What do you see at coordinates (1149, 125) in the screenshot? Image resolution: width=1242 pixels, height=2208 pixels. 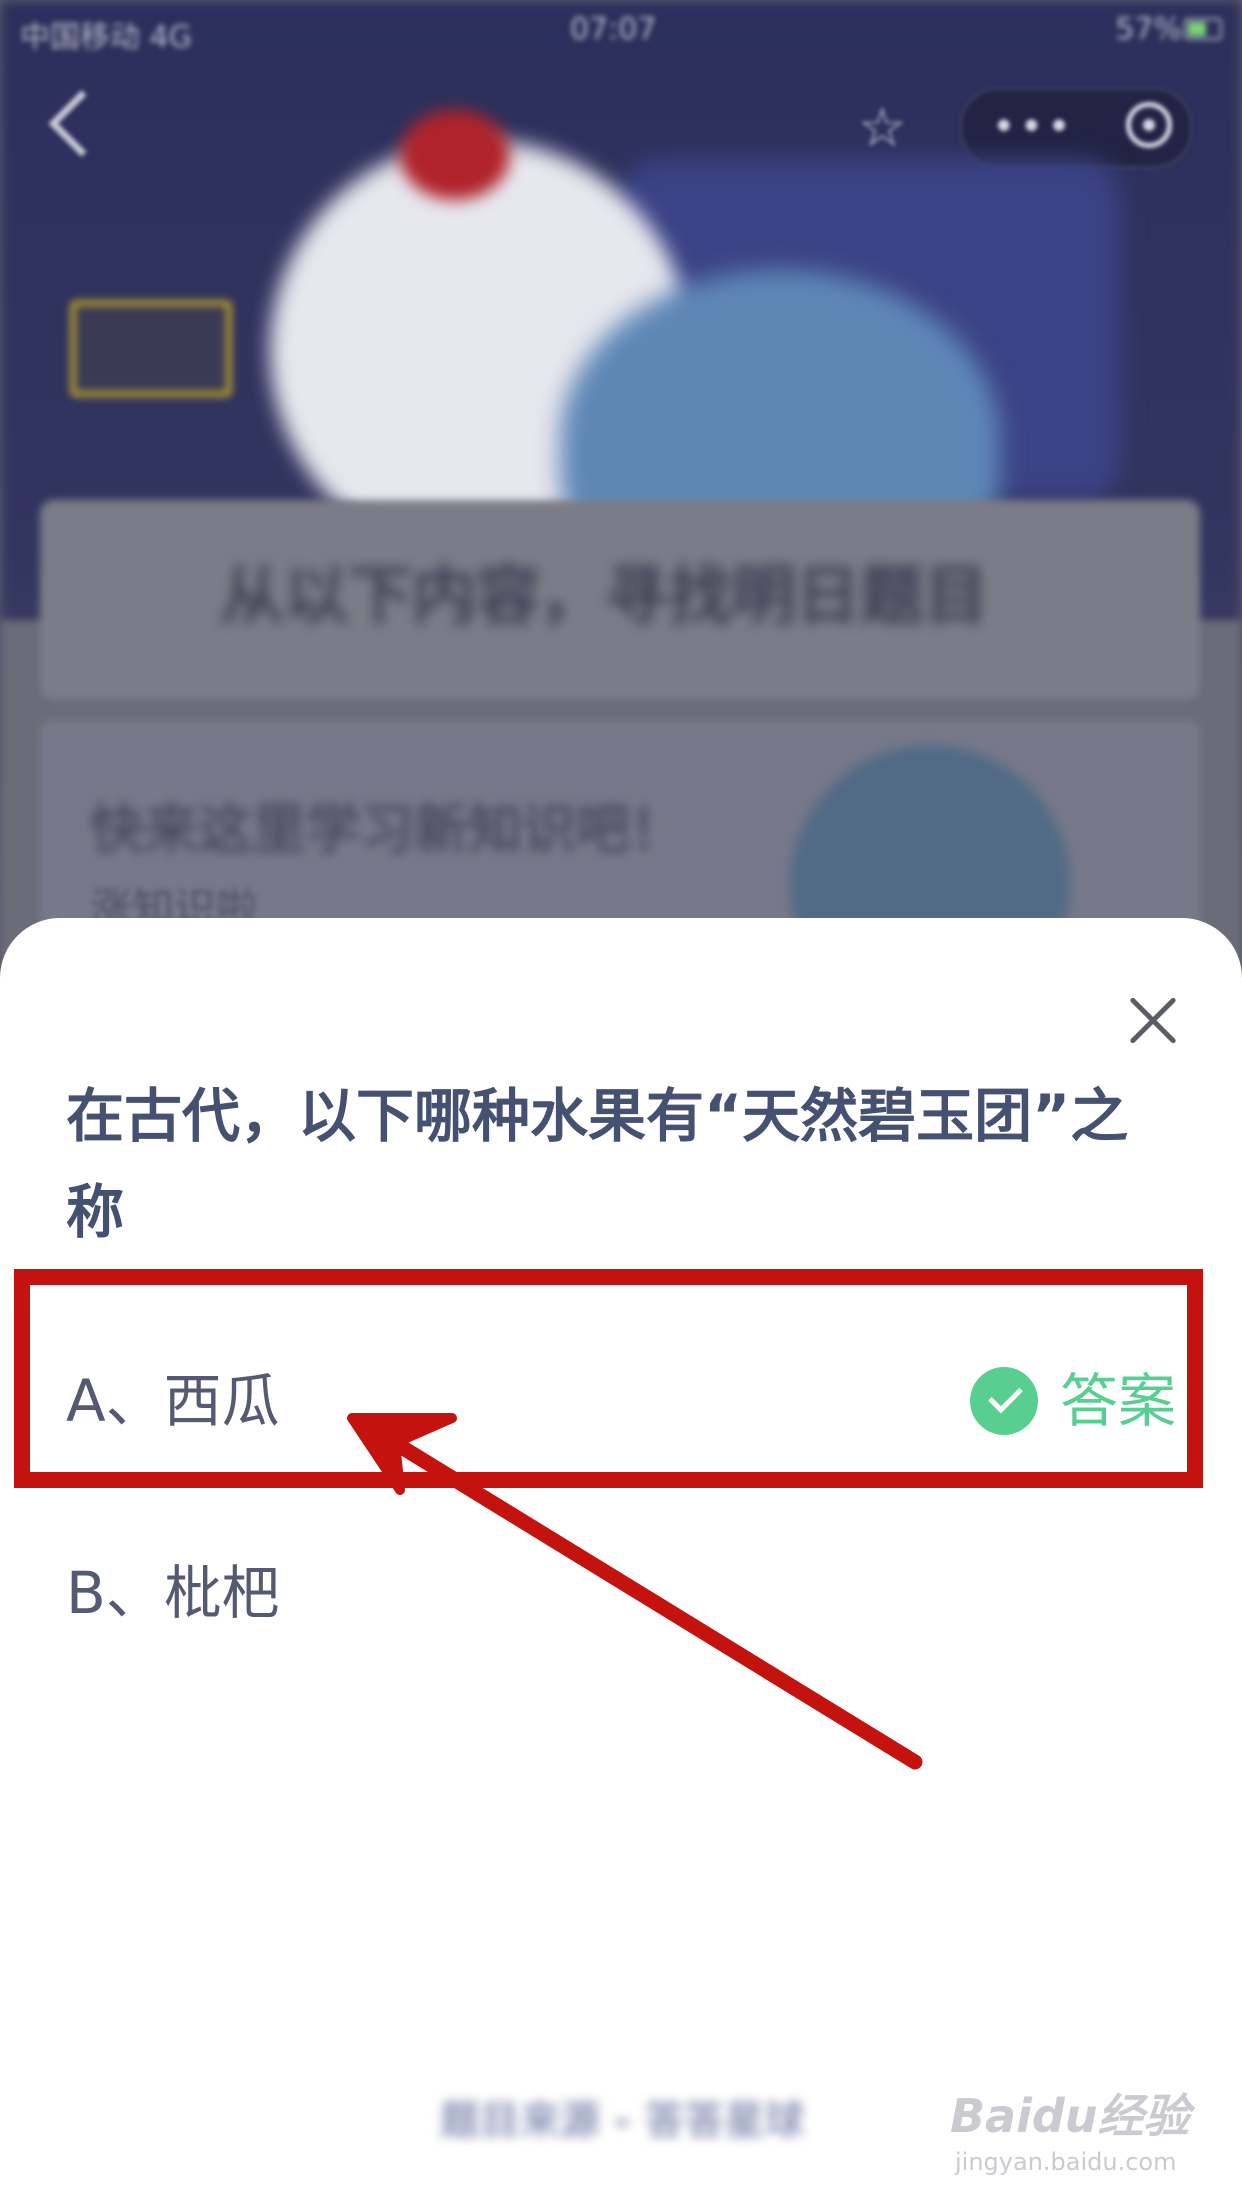 I see `miniapp-close-icon` at bounding box center [1149, 125].